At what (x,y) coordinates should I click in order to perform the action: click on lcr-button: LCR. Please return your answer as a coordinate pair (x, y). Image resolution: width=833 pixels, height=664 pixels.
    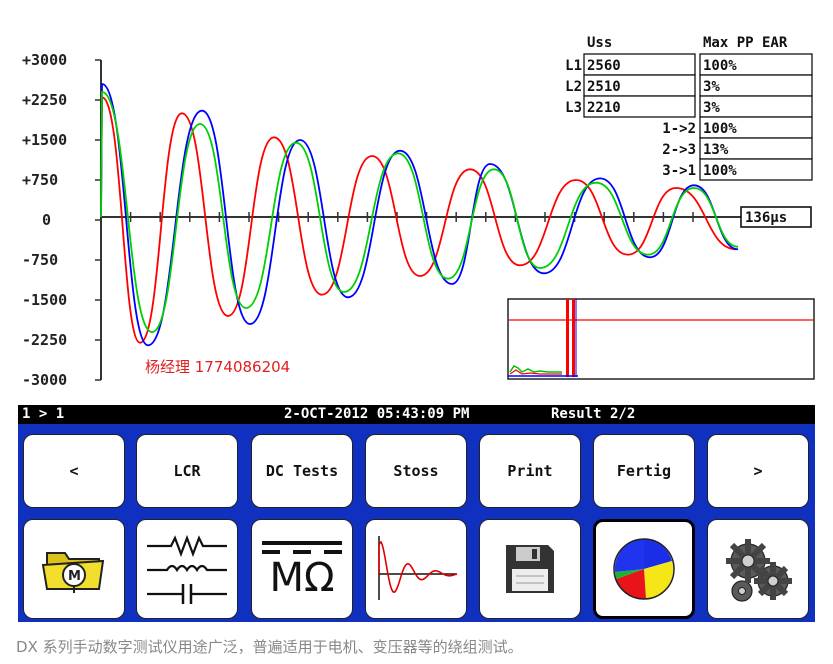
    Looking at the image, I should click on (187, 471).